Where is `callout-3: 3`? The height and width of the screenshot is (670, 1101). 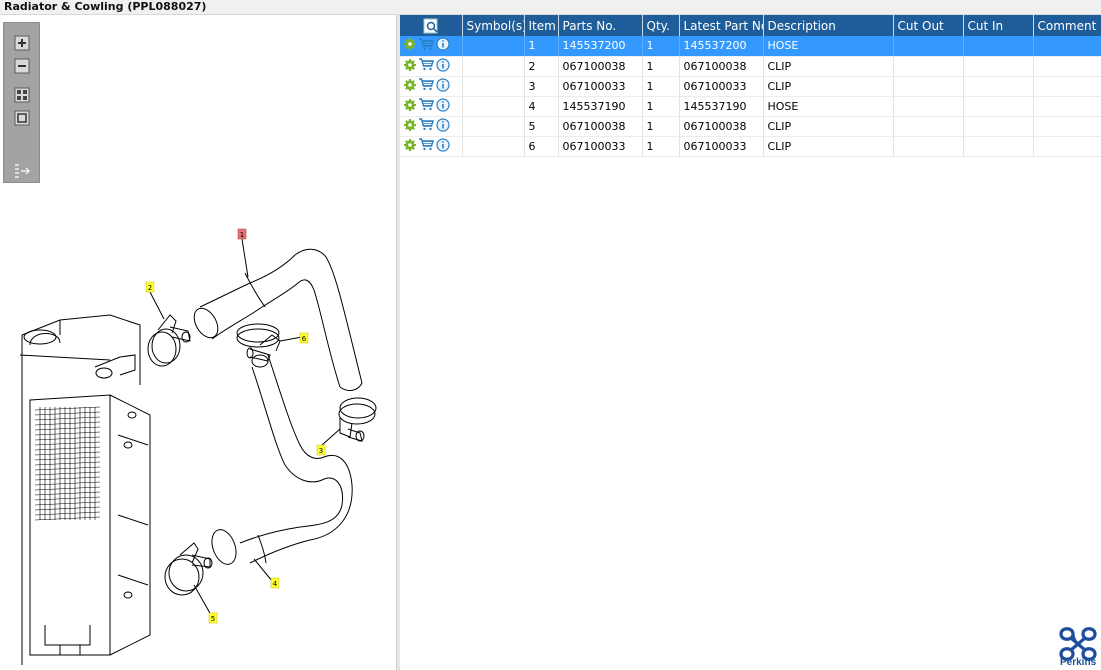 callout-3: 3 is located at coordinates (321, 450).